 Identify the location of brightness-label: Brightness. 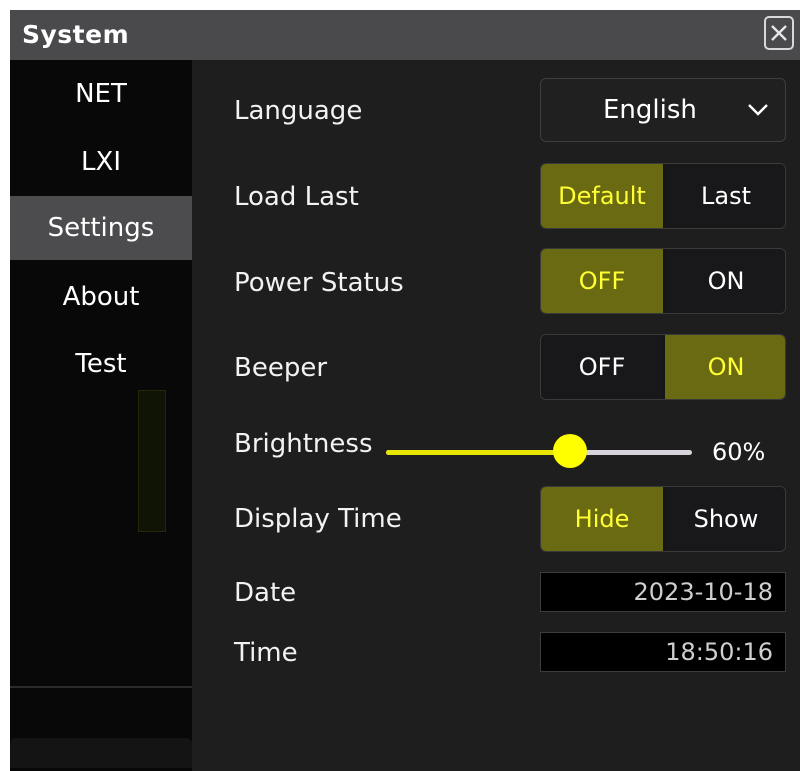
(303, 444).